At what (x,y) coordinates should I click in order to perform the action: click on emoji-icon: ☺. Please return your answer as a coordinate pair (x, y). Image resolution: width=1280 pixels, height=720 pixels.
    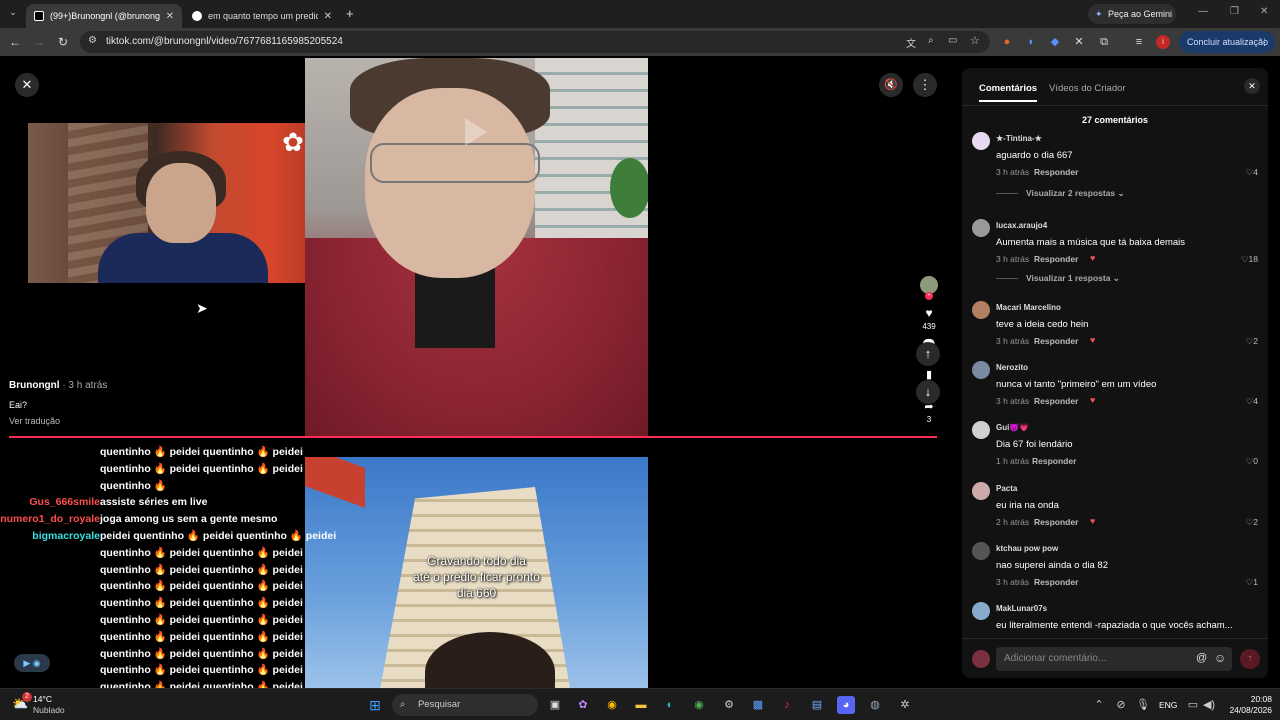
    Looking at the image, I should click on (1220, 658).